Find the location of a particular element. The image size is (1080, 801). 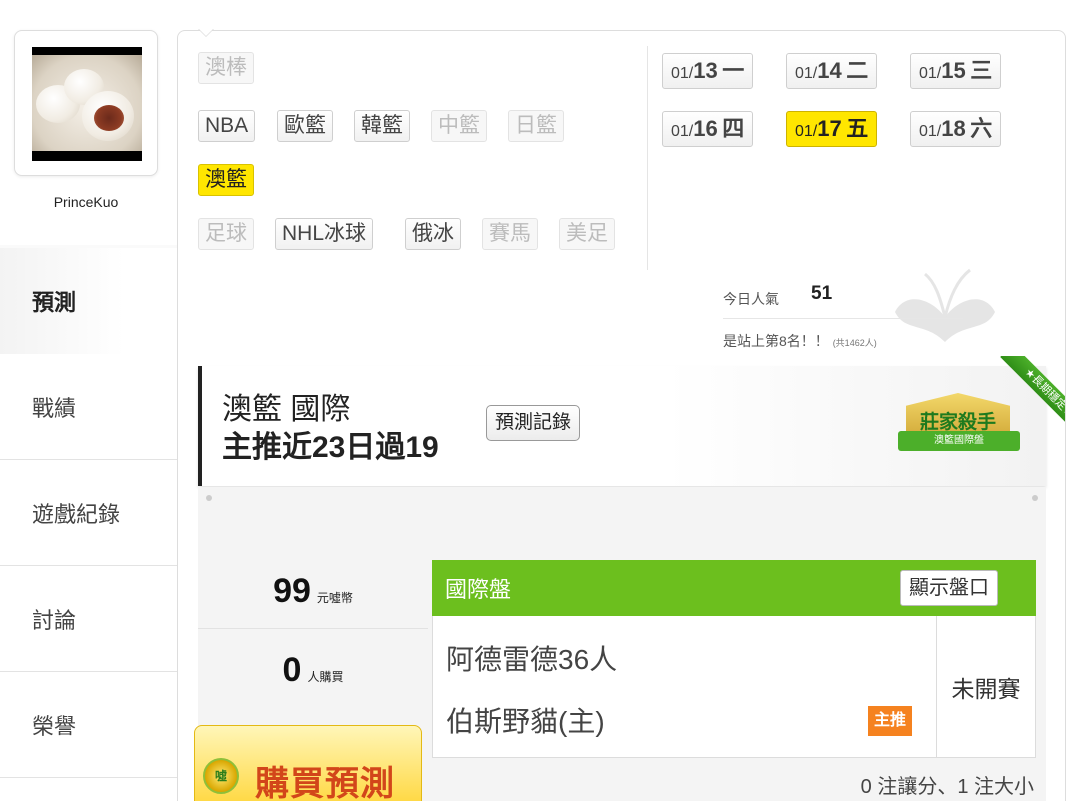

rank-total: (共1462人) is located at coordinates (854, 343).